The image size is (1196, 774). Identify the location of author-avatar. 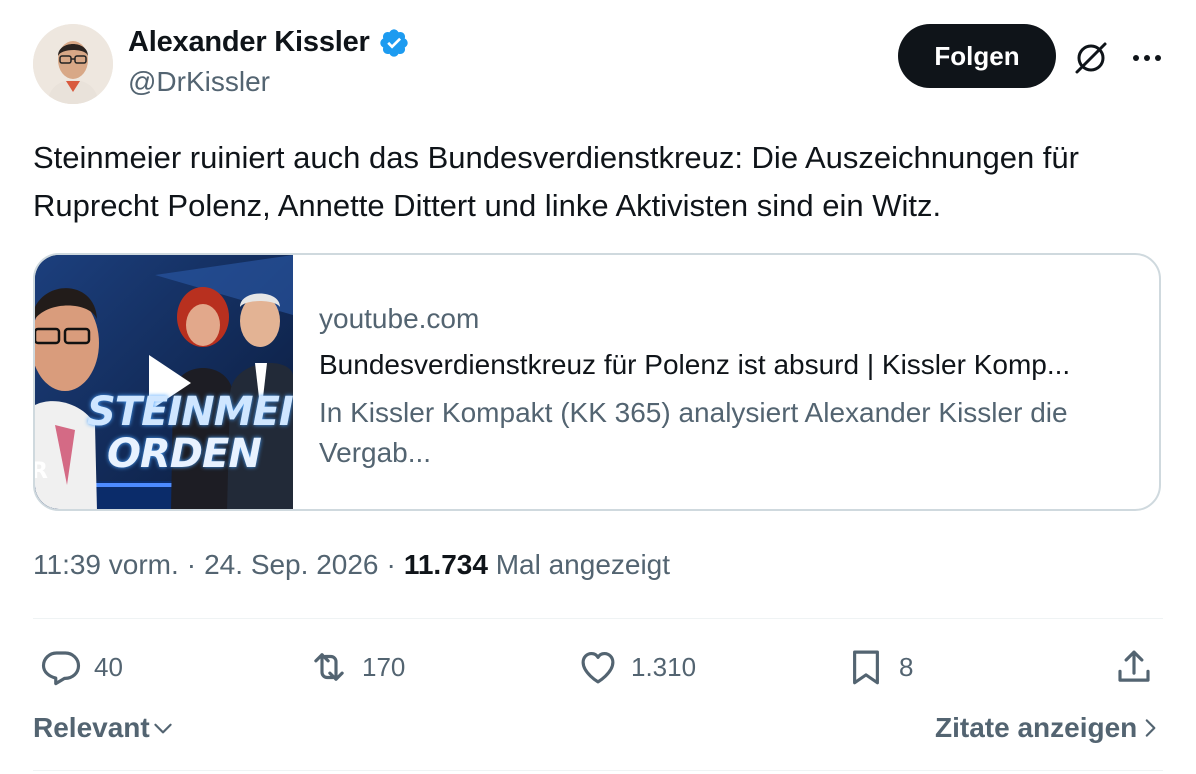
(73, 64).